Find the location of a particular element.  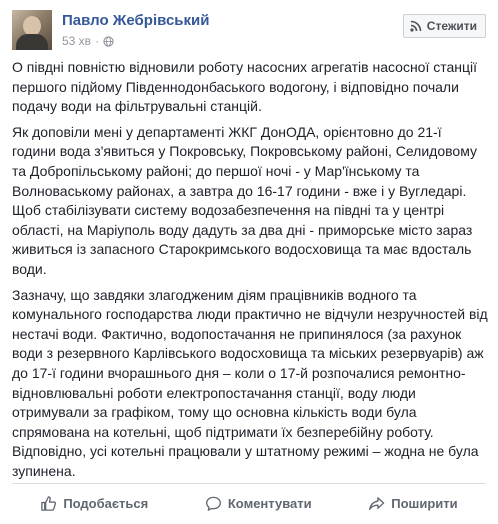

avatar-body is located at coordinates (32, 42).